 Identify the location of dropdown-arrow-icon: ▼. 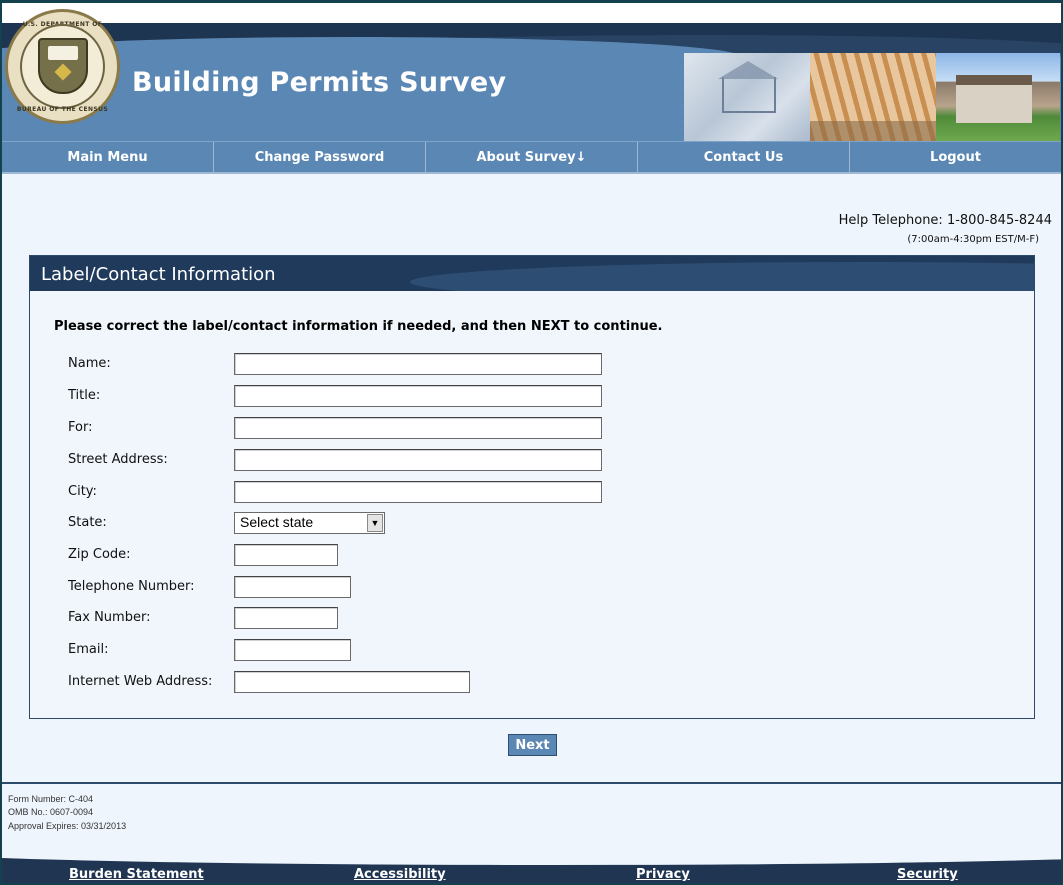
(375, 523).